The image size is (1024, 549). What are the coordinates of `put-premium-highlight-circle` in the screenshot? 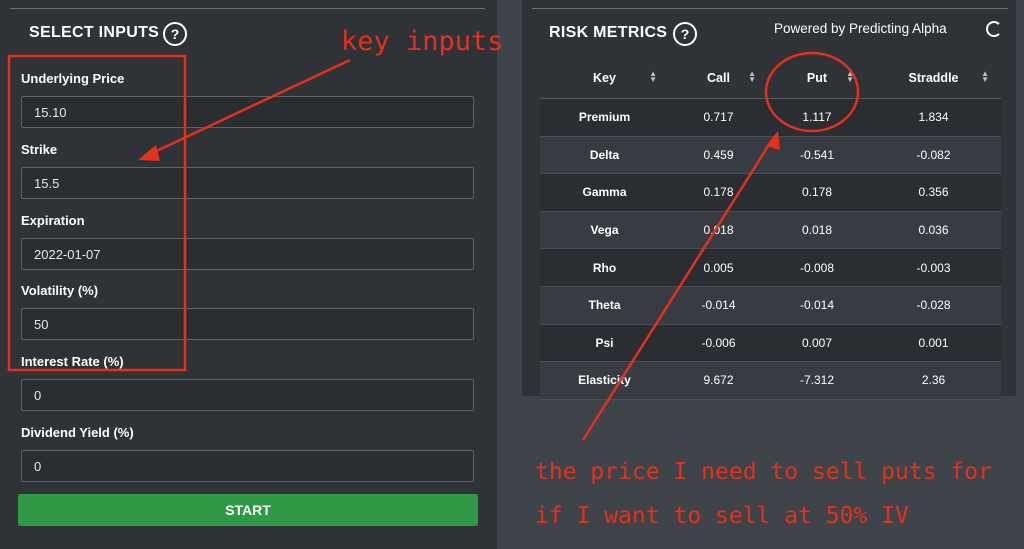 It's located at (812, 92).